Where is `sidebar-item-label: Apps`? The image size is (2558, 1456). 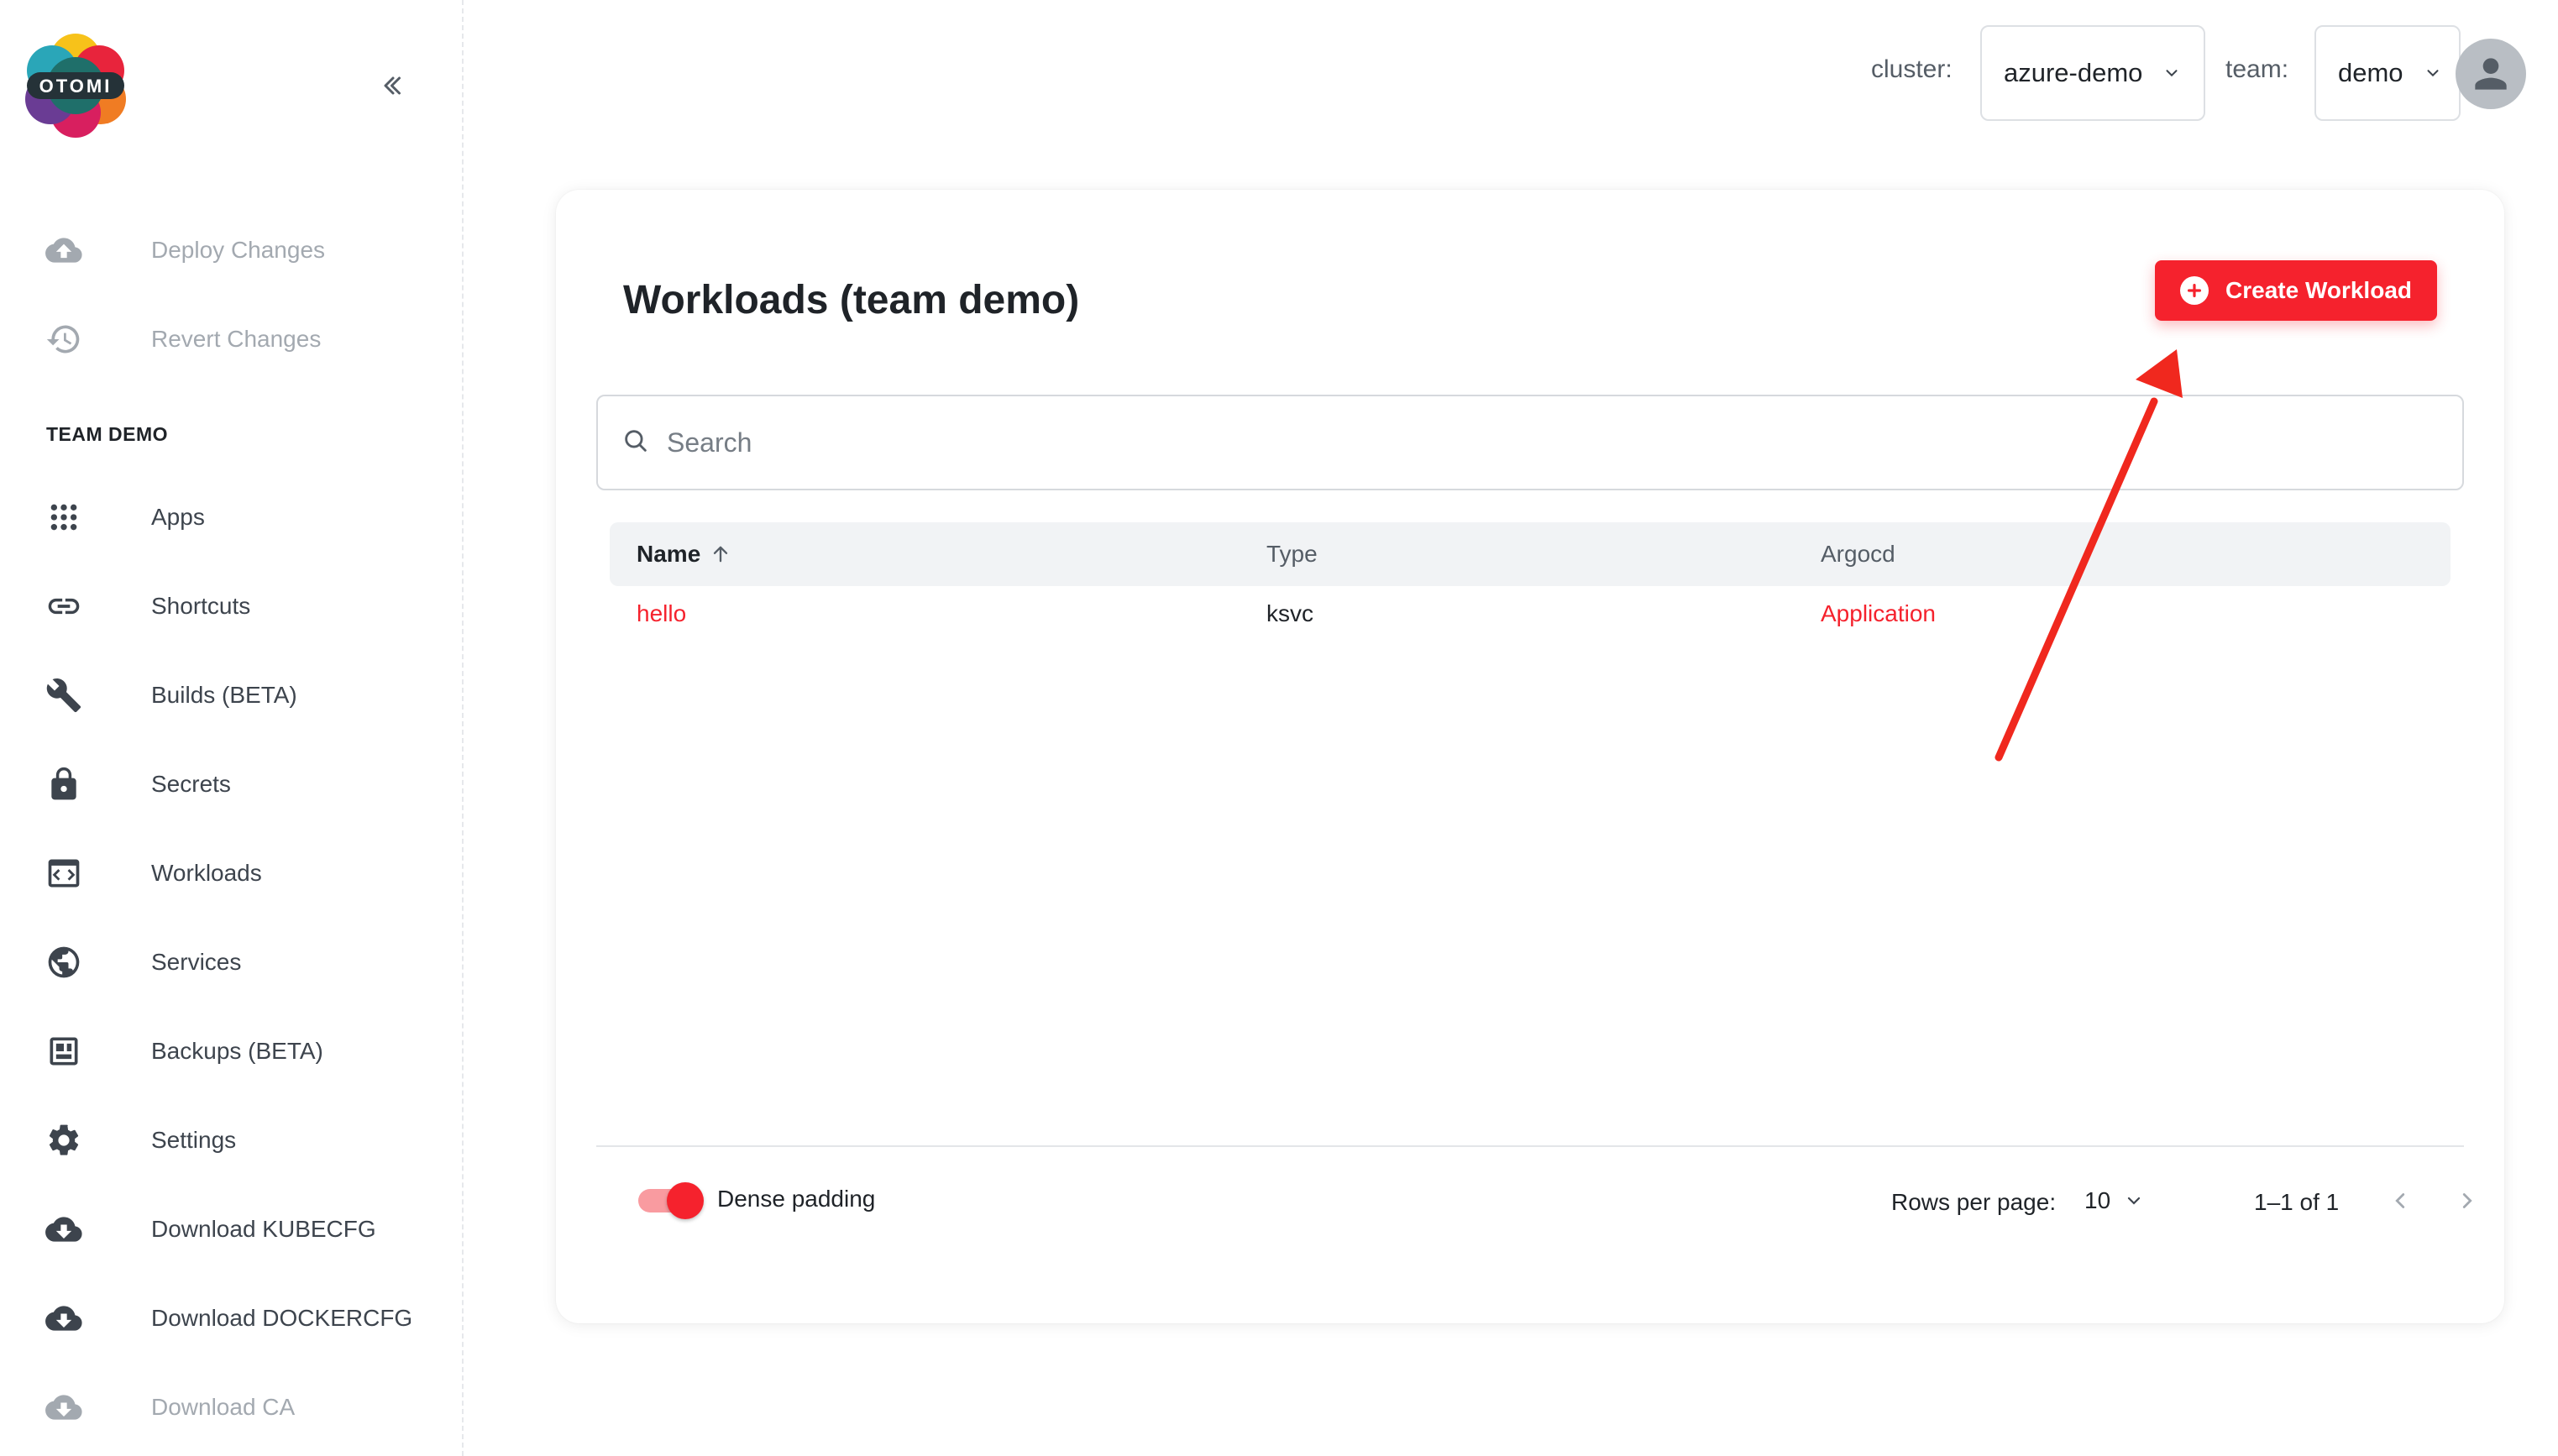 sidebar-item-label: Apps is located at coordinates (178, 517).